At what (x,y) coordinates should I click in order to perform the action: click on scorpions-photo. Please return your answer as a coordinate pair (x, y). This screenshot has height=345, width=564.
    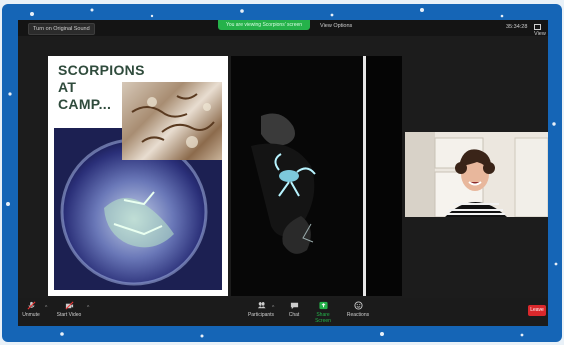
    Looking at the image, I should click on (172, 121).